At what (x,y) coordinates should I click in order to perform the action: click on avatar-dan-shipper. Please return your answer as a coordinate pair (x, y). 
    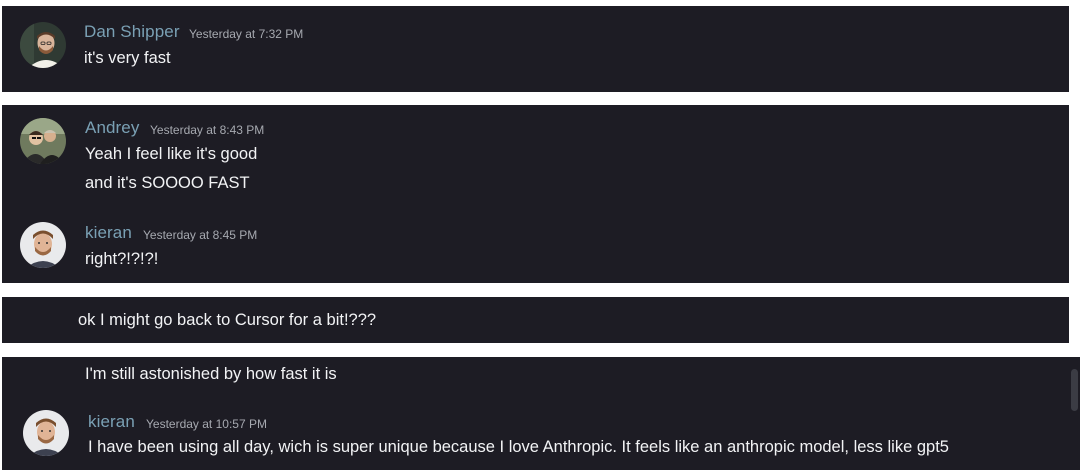
    Looking at the image, I should click on (43, 45).